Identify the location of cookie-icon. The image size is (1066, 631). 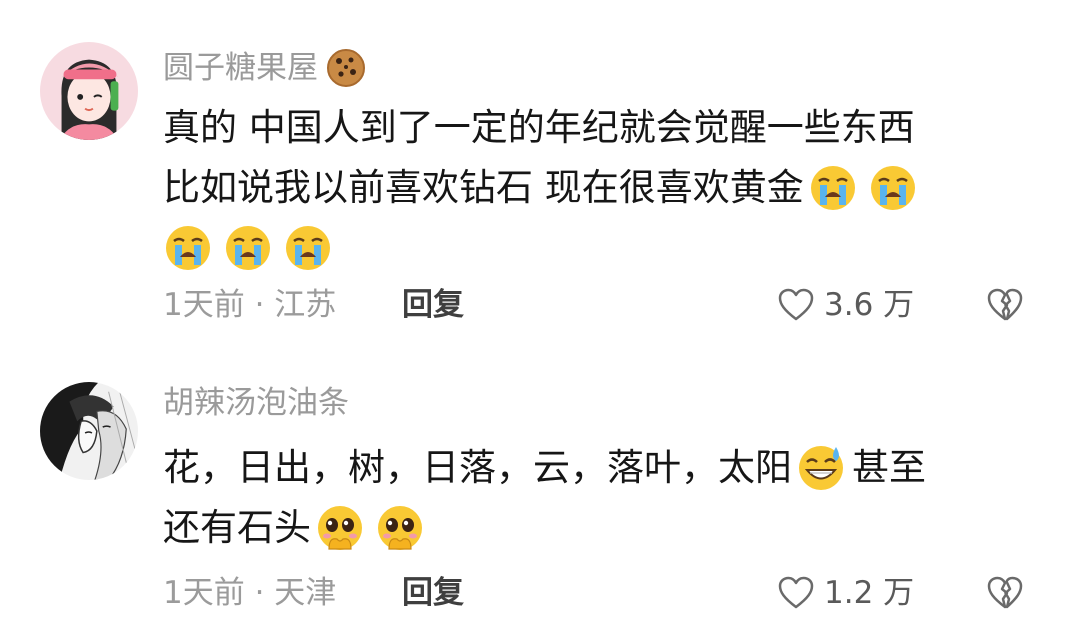
(346, 68).